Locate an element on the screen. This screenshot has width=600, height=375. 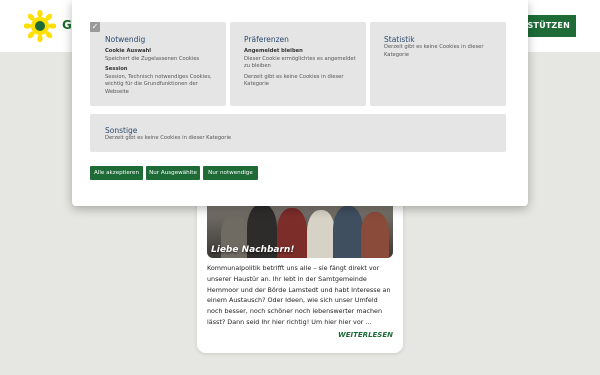
accept-all-button: Alle akzeptieren is located at coordinates (116, 173).